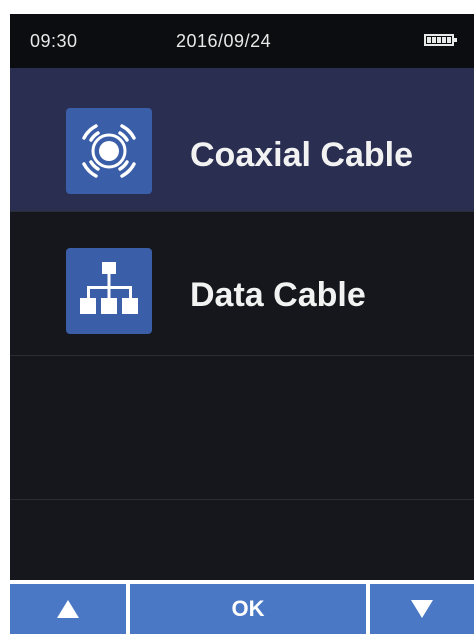 This screenshot has width=474, height=634. I want to click on ok-button: OK, so click(248, 609).